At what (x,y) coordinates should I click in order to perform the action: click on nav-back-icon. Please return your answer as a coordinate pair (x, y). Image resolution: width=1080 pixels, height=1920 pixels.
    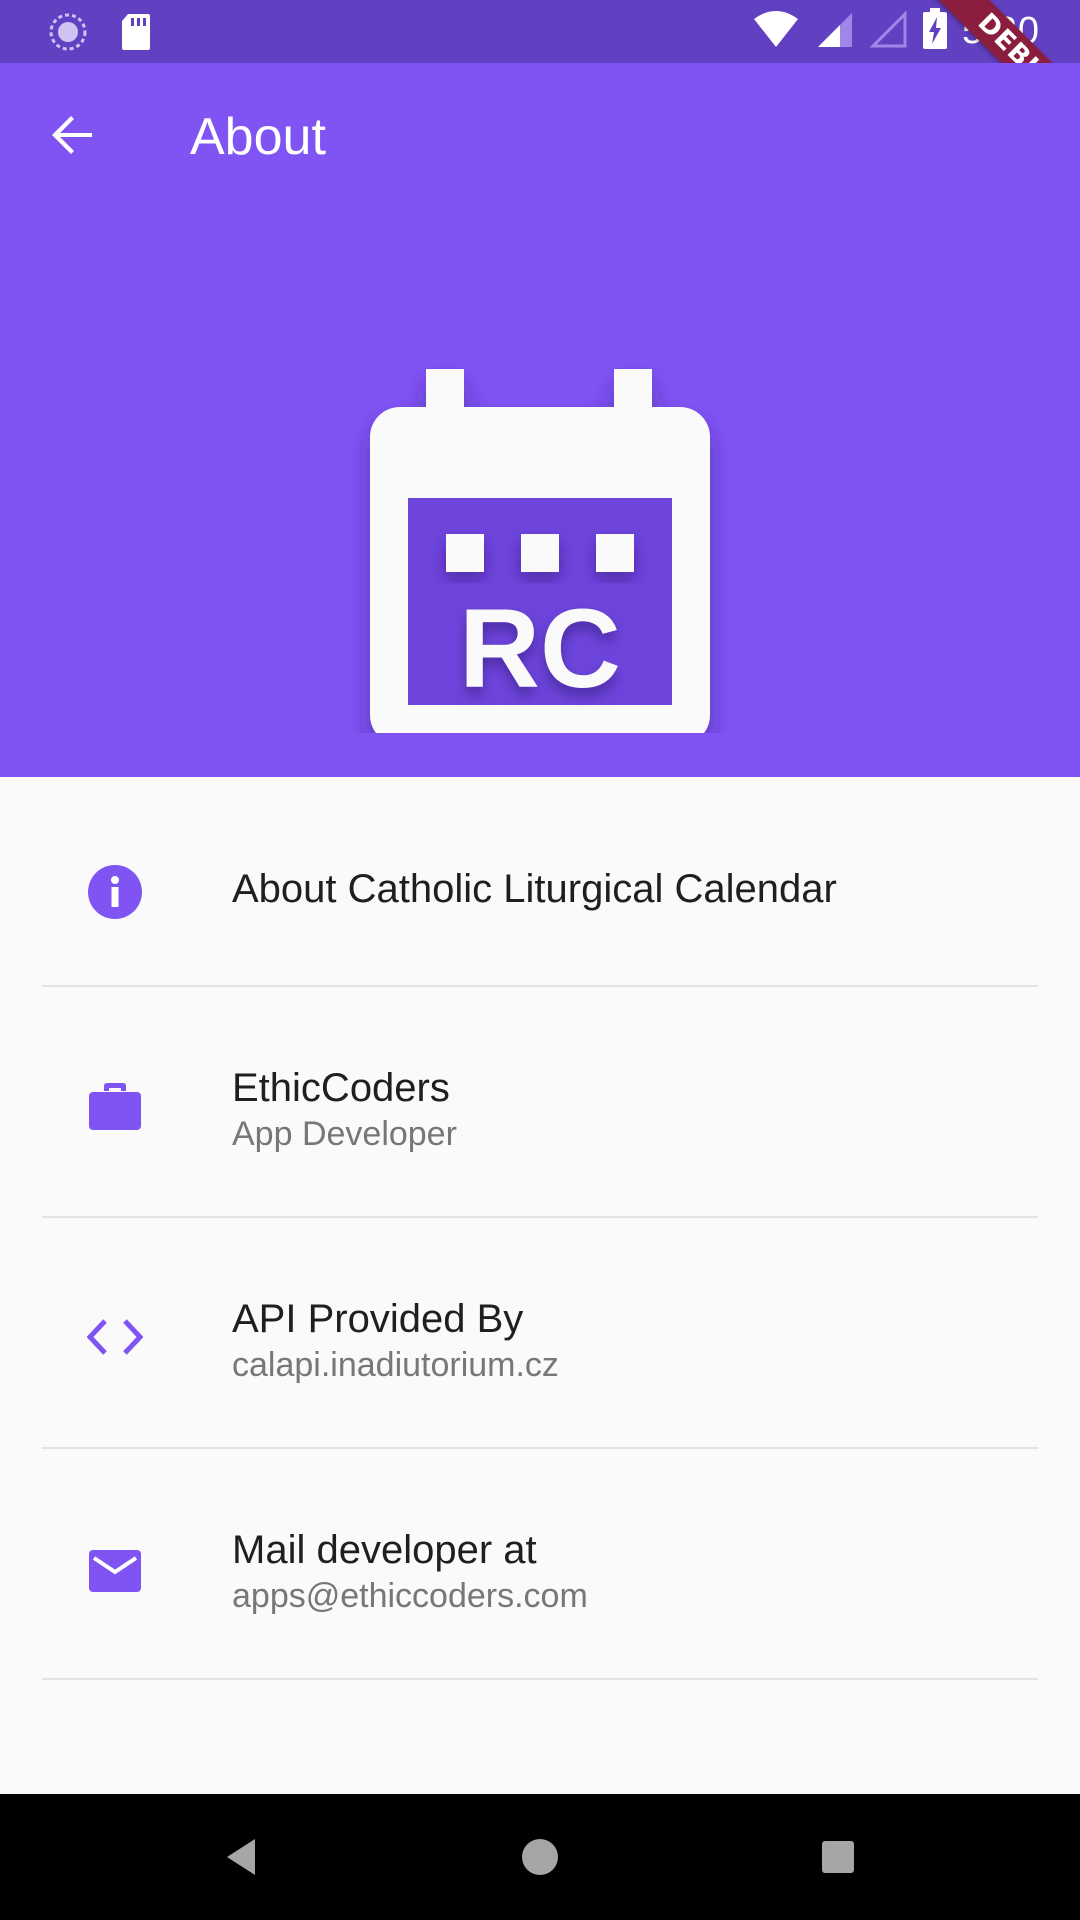
    Looking at the image, I should click on (241, 1857).